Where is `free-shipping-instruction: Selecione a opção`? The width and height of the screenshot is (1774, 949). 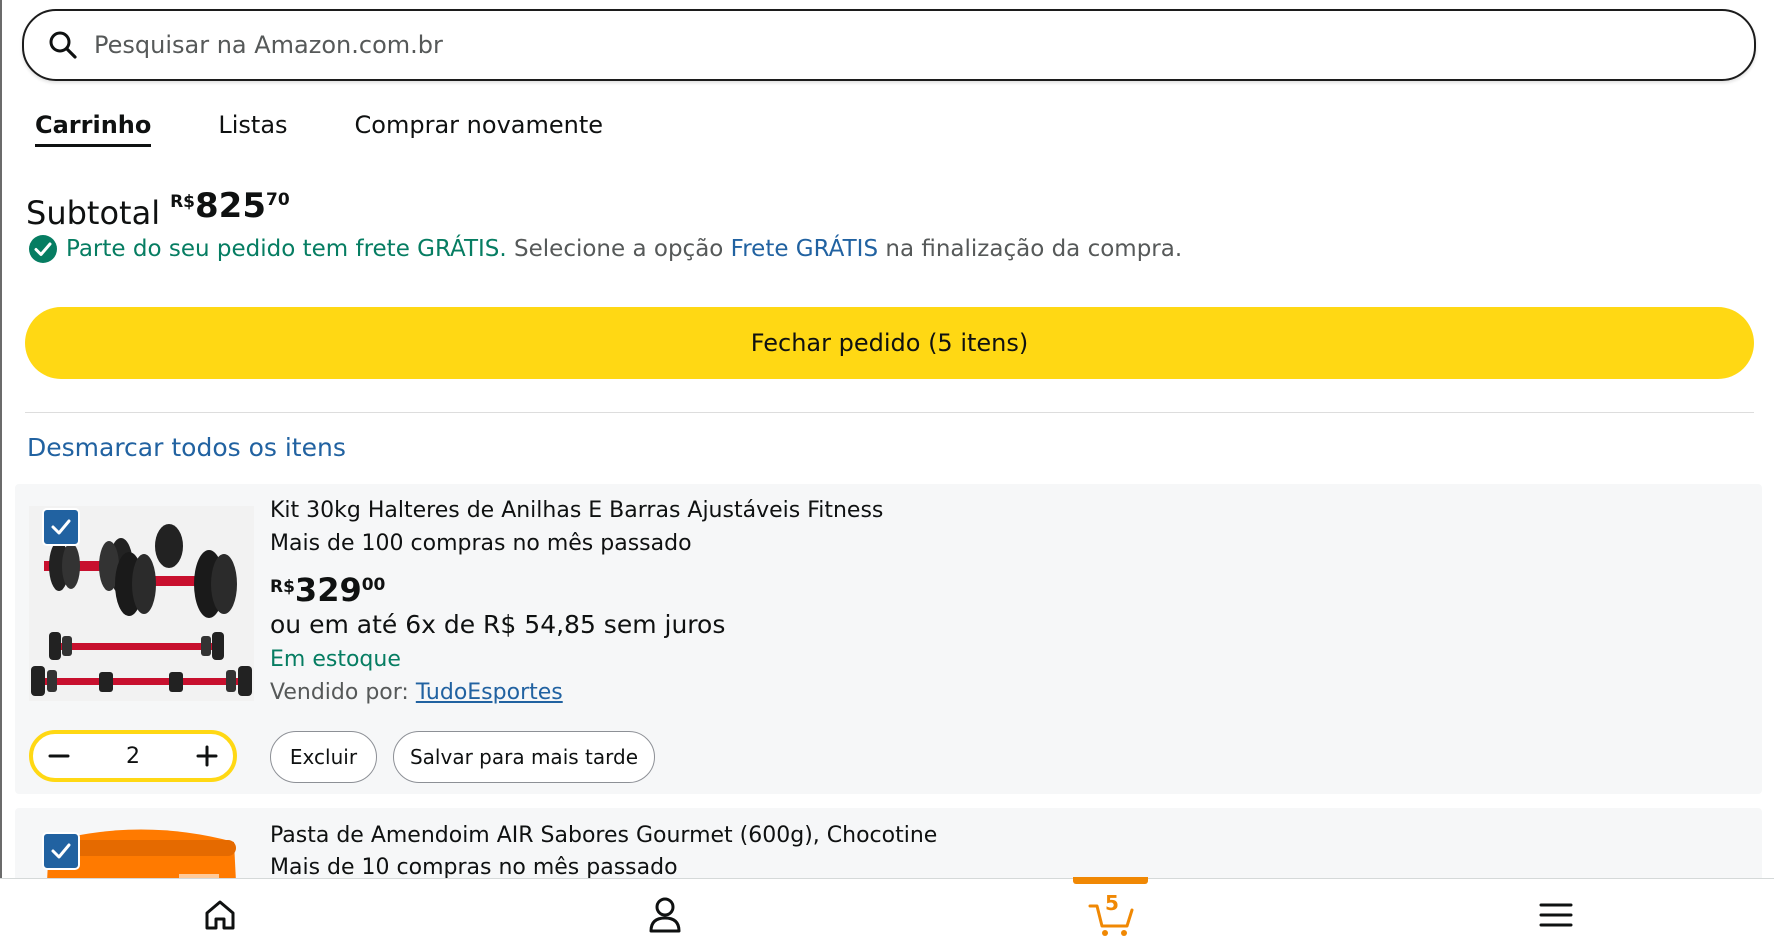 free-shipping-instruction: Selecione a opção is located at coordinates (618, 249).